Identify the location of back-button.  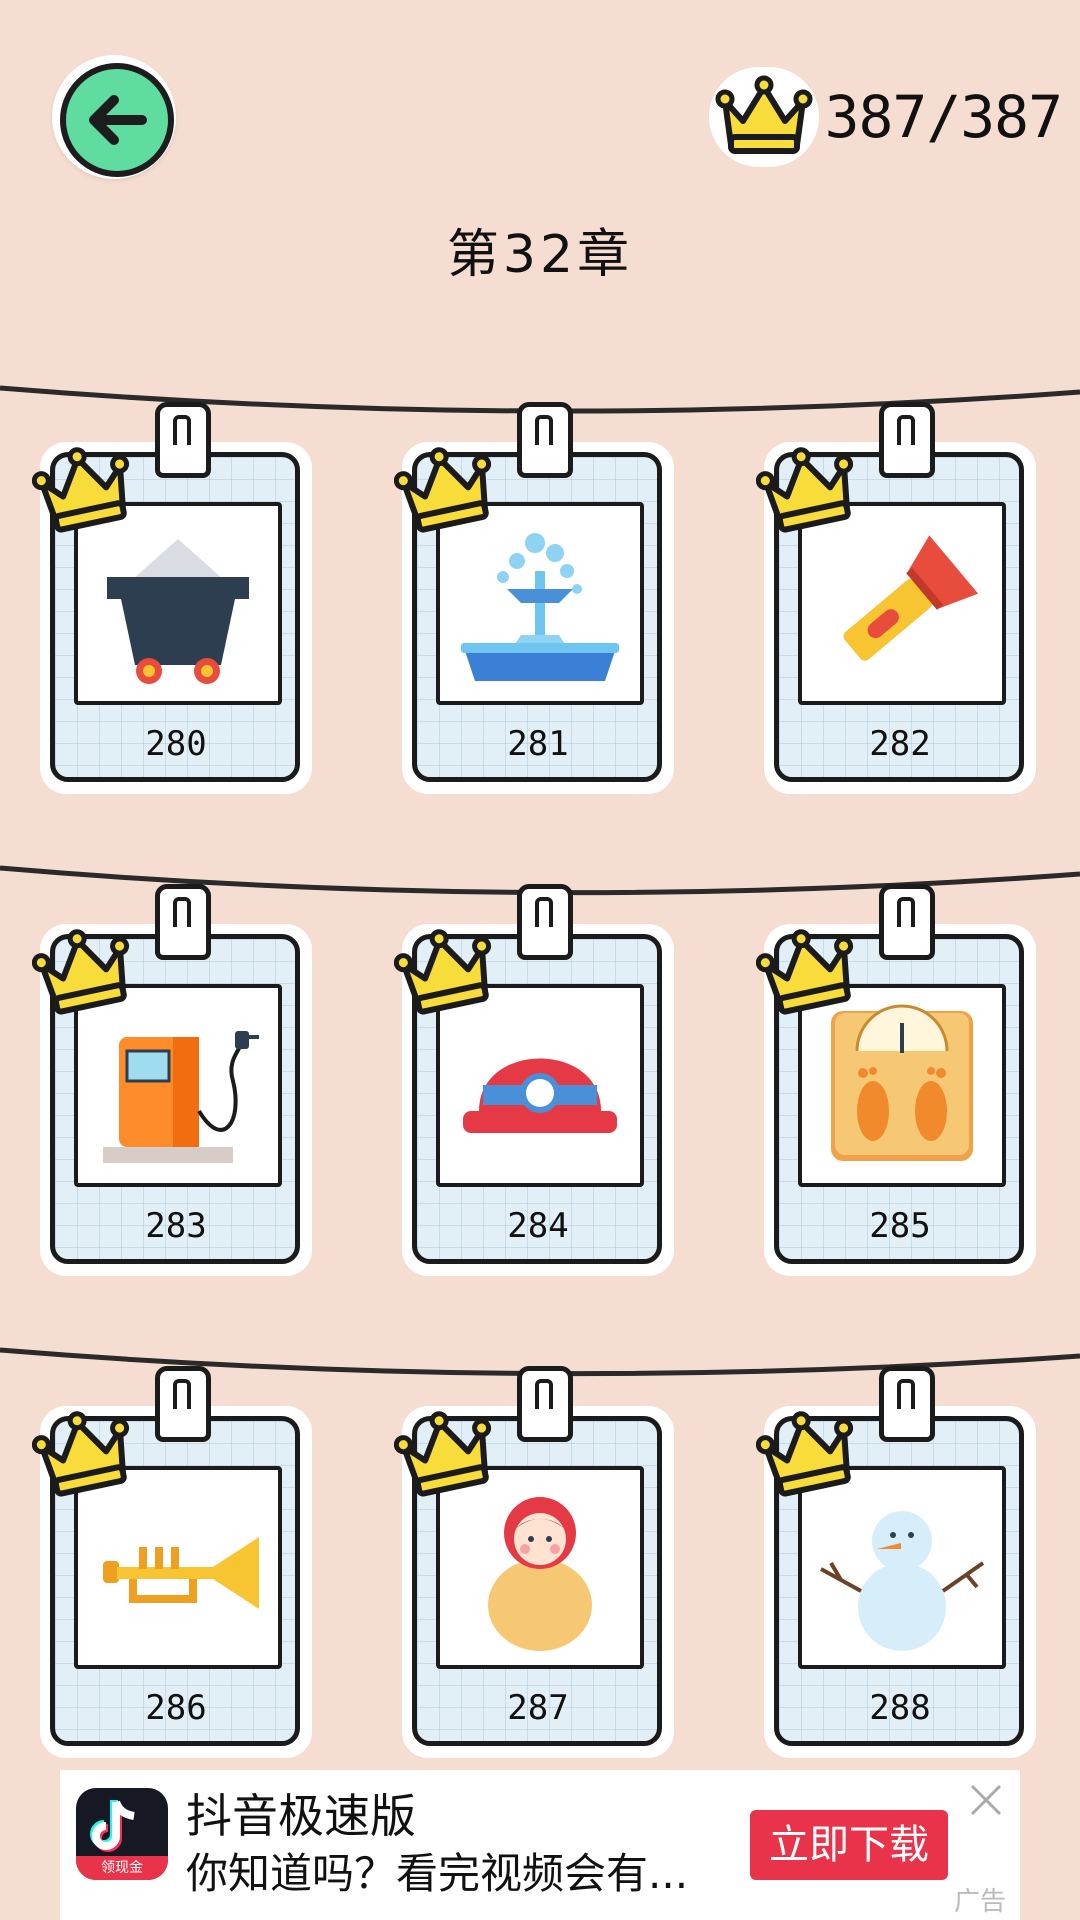
(114, 117).